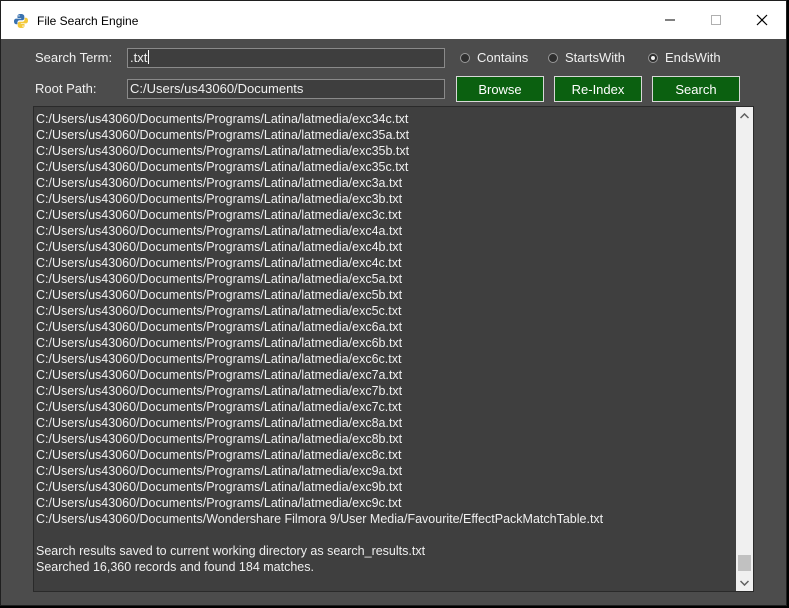  What do you see at coordinates (66, 88) in the screenshot?
I see `root-path-label: Root Path:` at bounding box center [66, 88].